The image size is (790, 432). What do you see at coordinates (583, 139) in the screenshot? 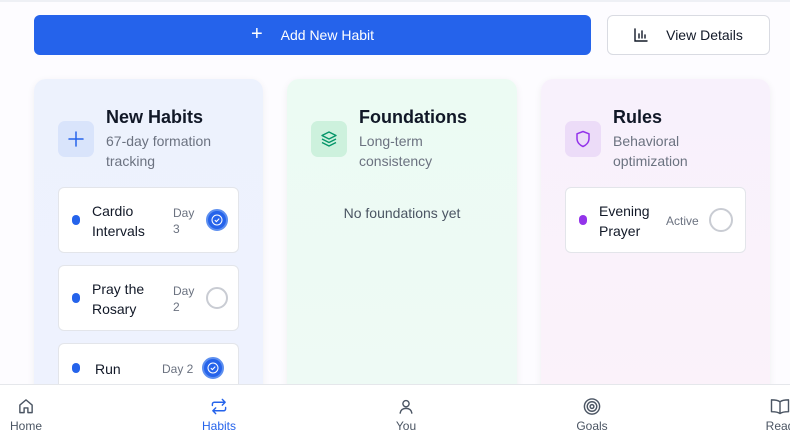
I see `shield-icon` at bounding box center [583, 139].